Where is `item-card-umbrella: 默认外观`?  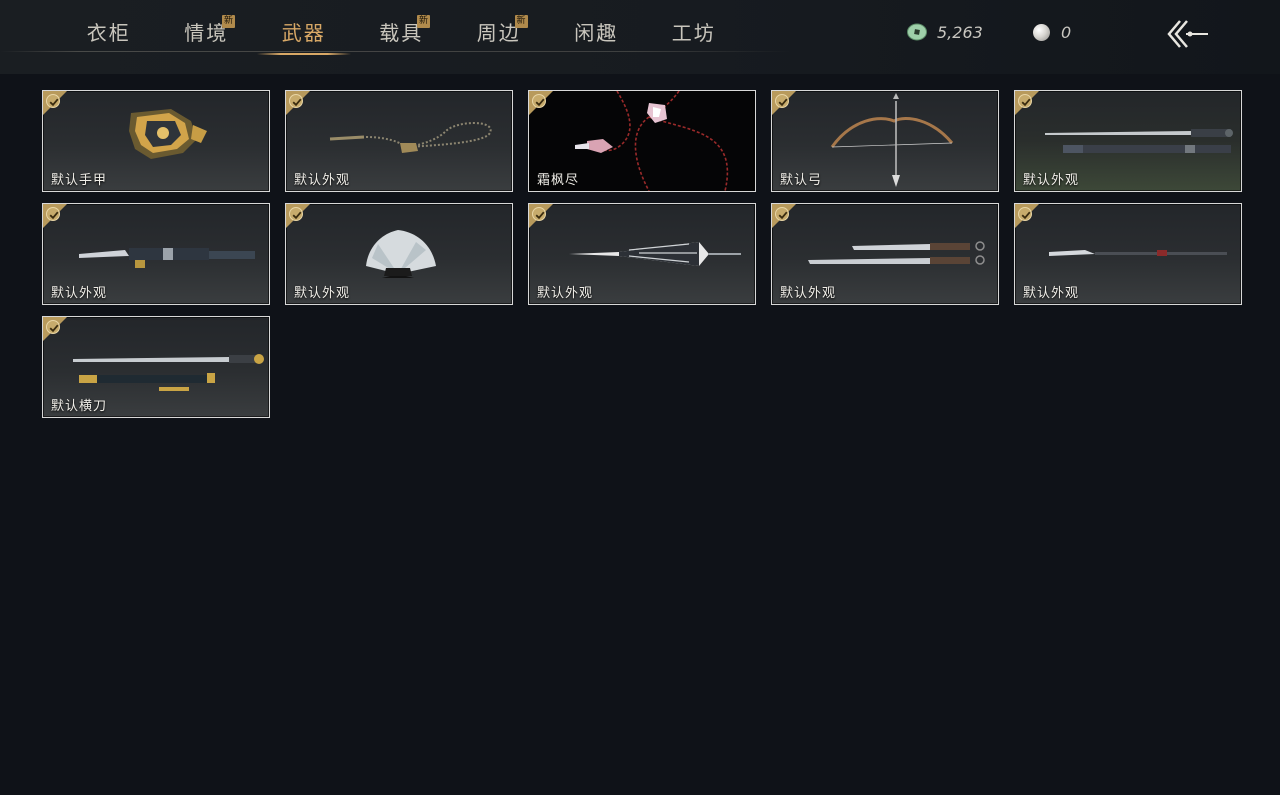 item-card-umbrella: 默认外观 is located at coordinates (642, 254).